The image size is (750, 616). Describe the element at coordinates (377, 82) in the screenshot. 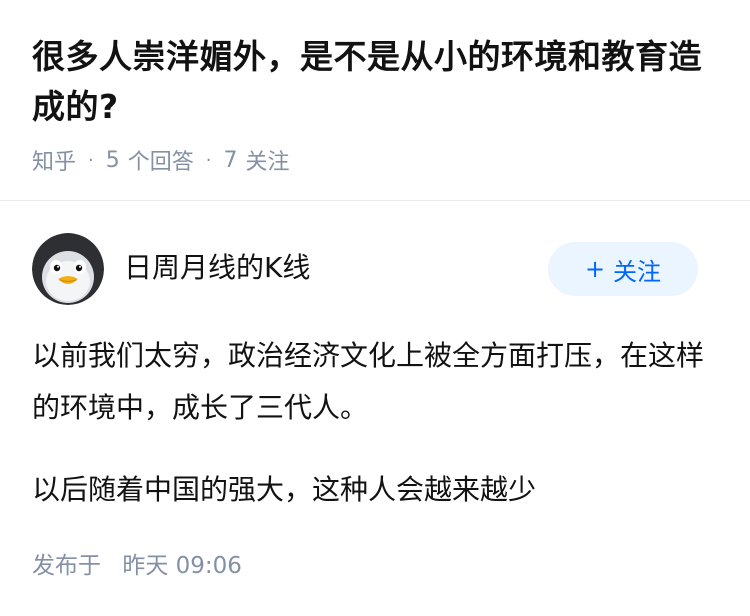

I see `question-title: 很多人崇洋媚外，是不是从小的环境和教育造成的?` at that location.